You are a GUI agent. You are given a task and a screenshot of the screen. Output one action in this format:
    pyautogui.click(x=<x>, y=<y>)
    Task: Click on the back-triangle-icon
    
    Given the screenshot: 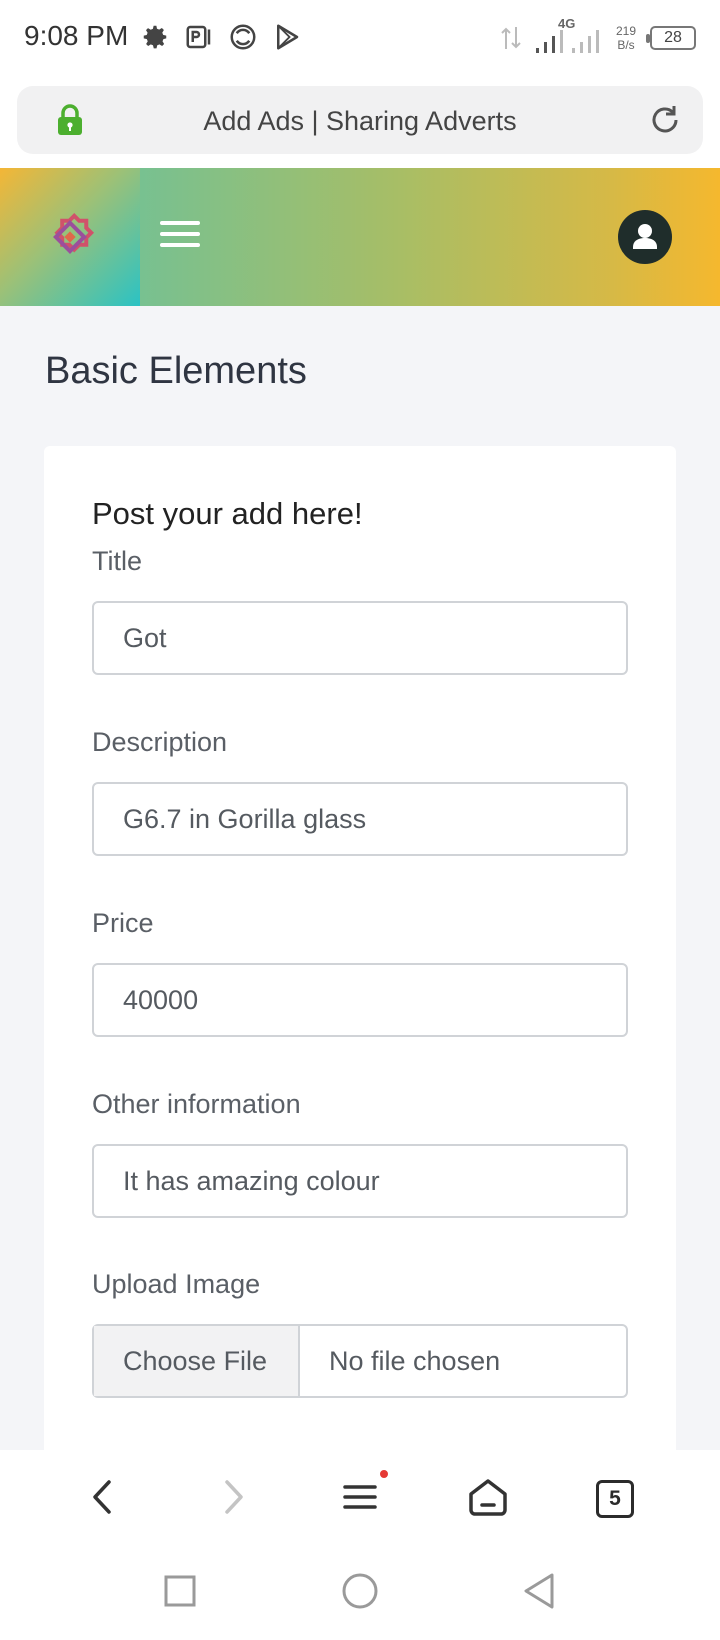 What is the action you would take?
    pyautogui.click(x=540, y=1591)
    